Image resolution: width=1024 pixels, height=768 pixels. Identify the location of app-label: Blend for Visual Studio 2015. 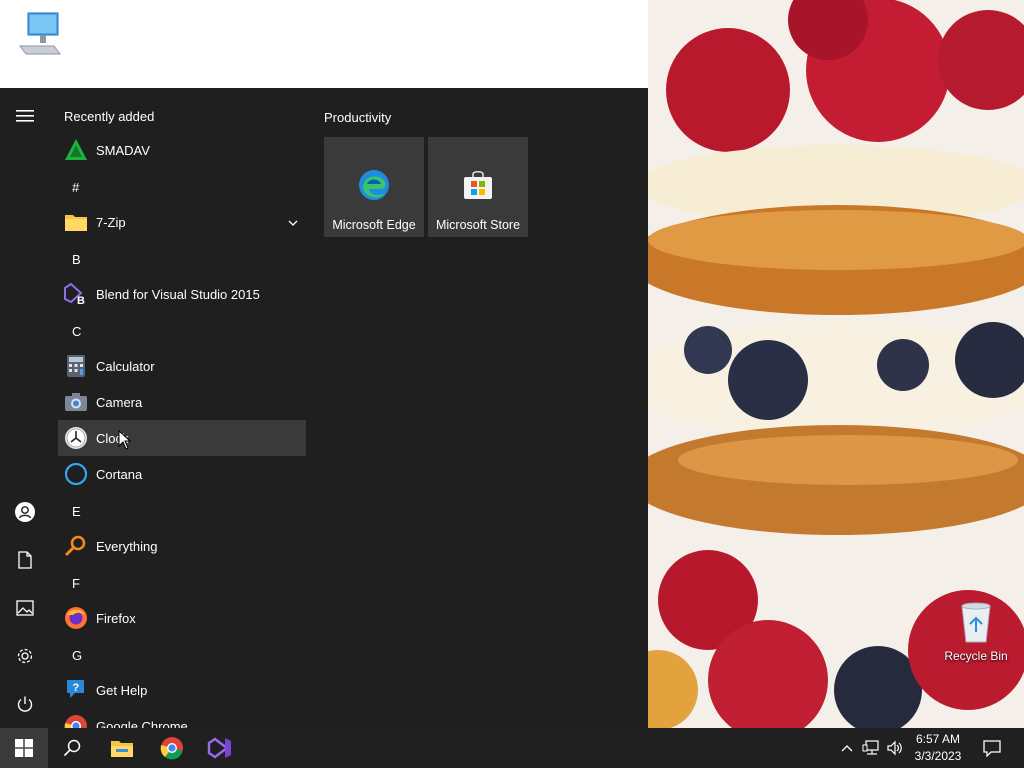
(178, 294).